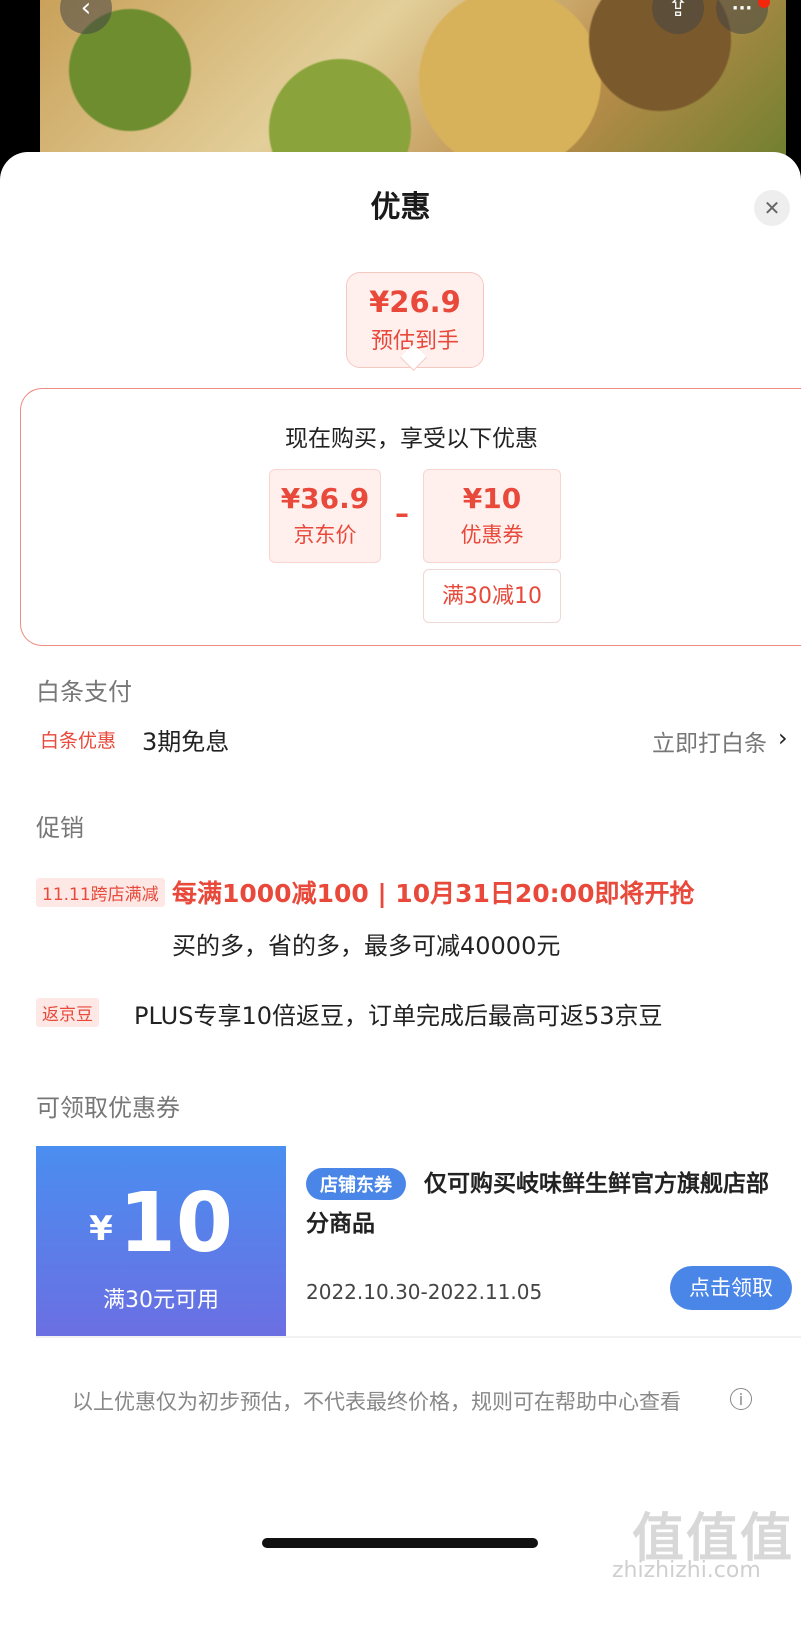 This screenshot has height=1640, width=801. What do you see at coordinates (86, 11) in the screenshot?
I see `back-icon: ‹` at bounding box center [86, 11].